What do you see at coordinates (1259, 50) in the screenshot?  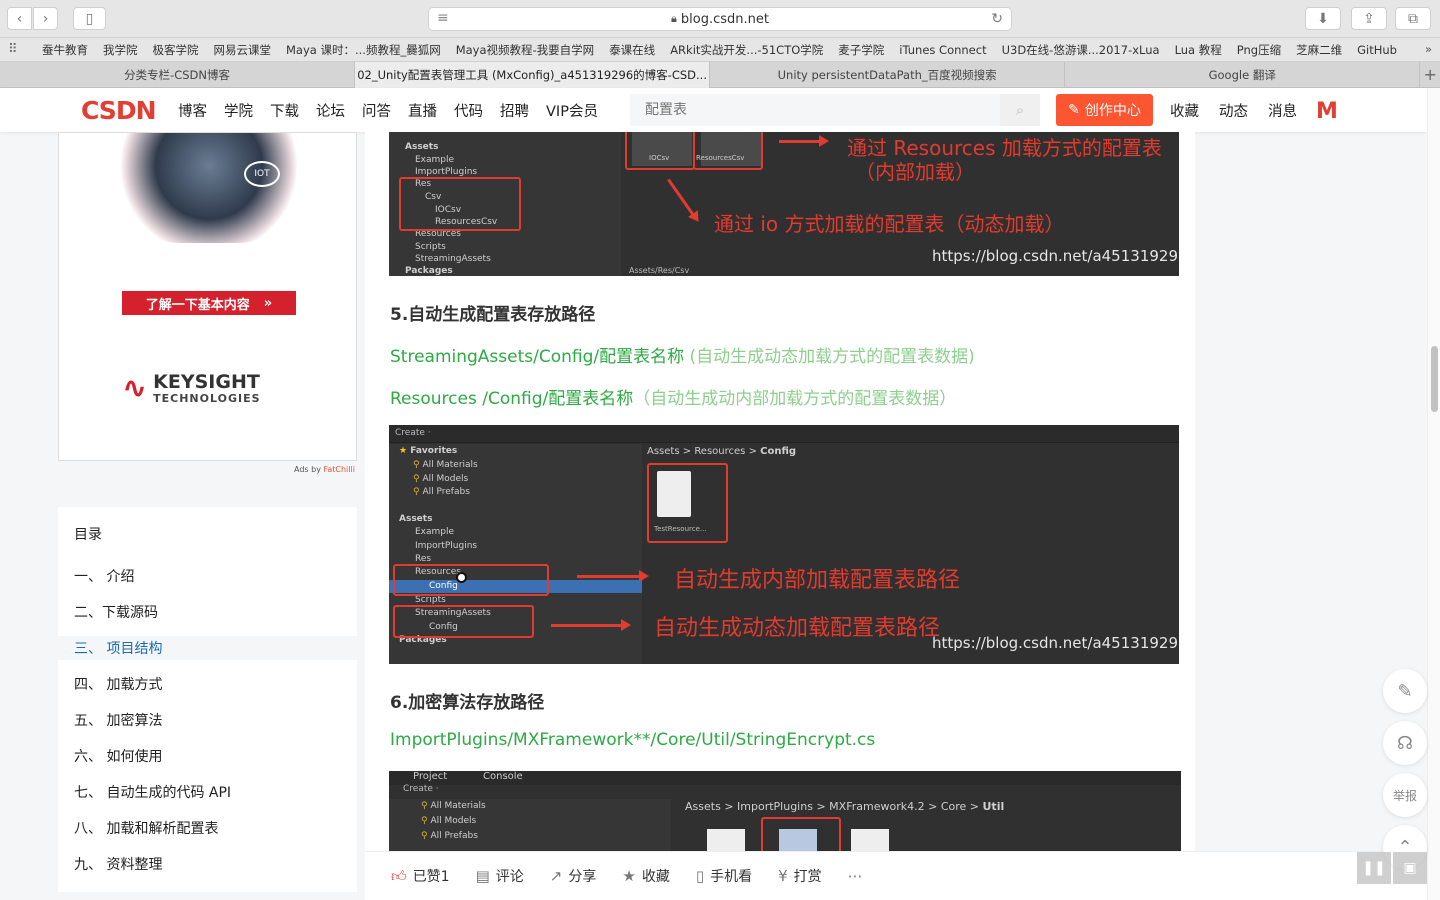 I see `bookmark-item: Png压缩` at bounding box center [1259, 50].